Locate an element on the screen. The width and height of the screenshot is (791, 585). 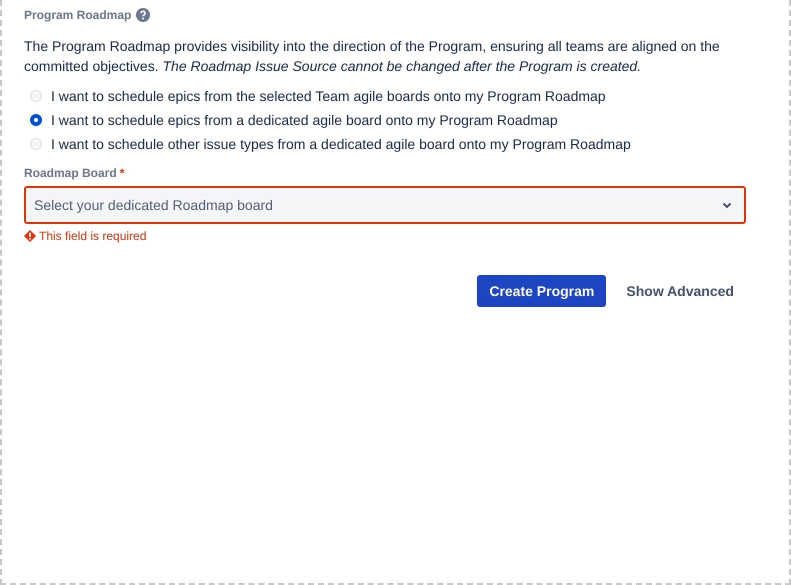
required-mark: * is located at coordinates (122, 173).